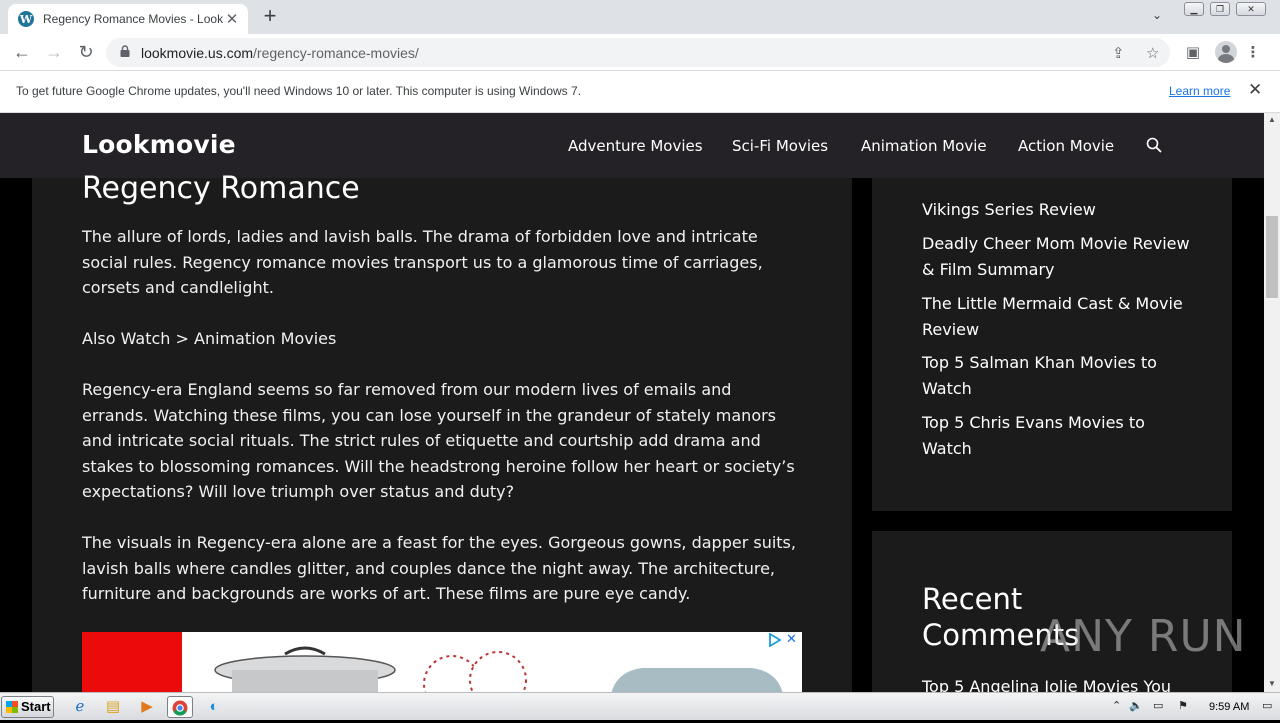 Image resolution: width=1280 pixels, height=723 pixels. Describe the element at coordinates (1199, 91) in the screenshot. I see `learn-more-link: Learn more` at that location.